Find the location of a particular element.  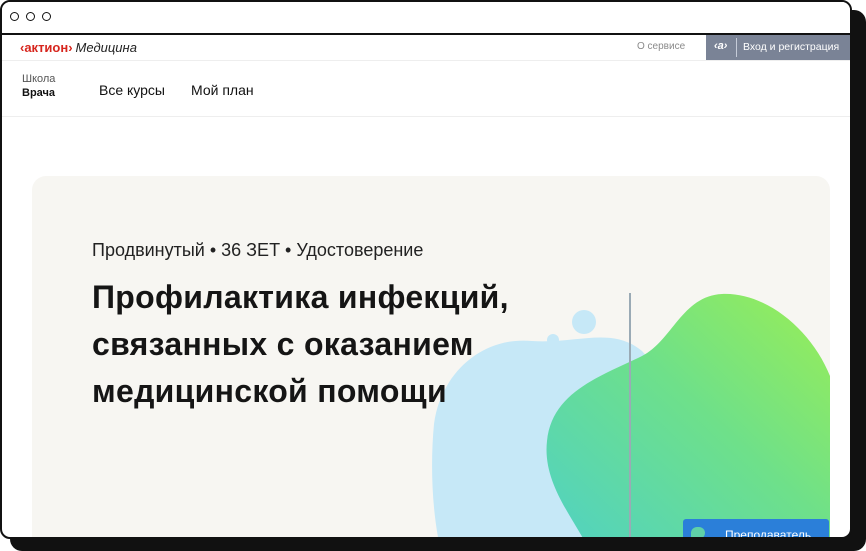

about-service-link: О сервисе is located at coordinates (661, 46).